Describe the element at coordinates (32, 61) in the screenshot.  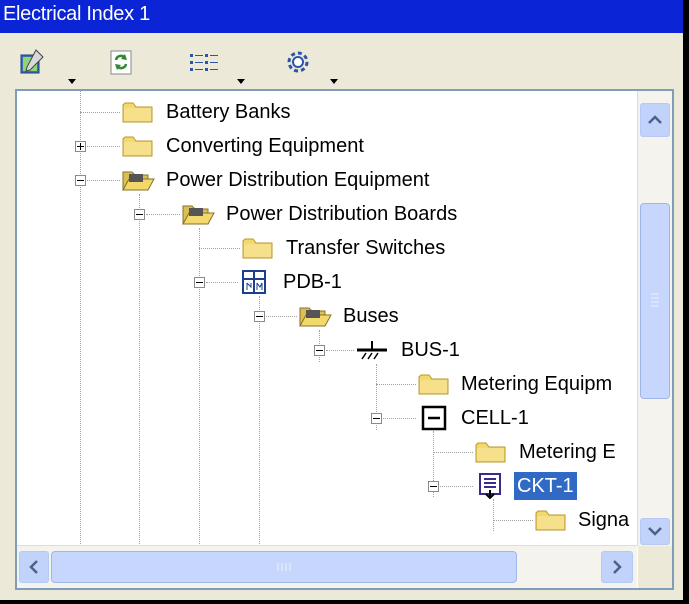
I see `properties-icon` at that location.